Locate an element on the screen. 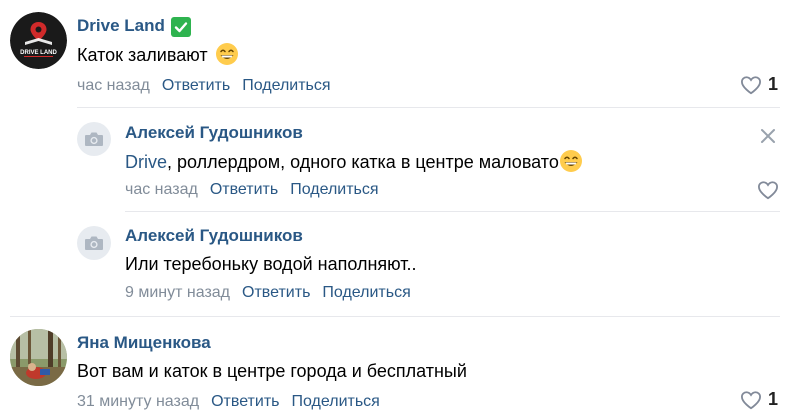  comment-meta: 31 минуту назад Ответить Поделиться is located at coordinates (228, 402).